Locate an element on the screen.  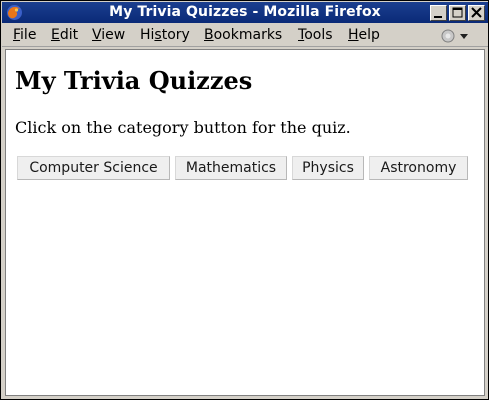
menu-tools: Tools is located at coordinates (315, 35).